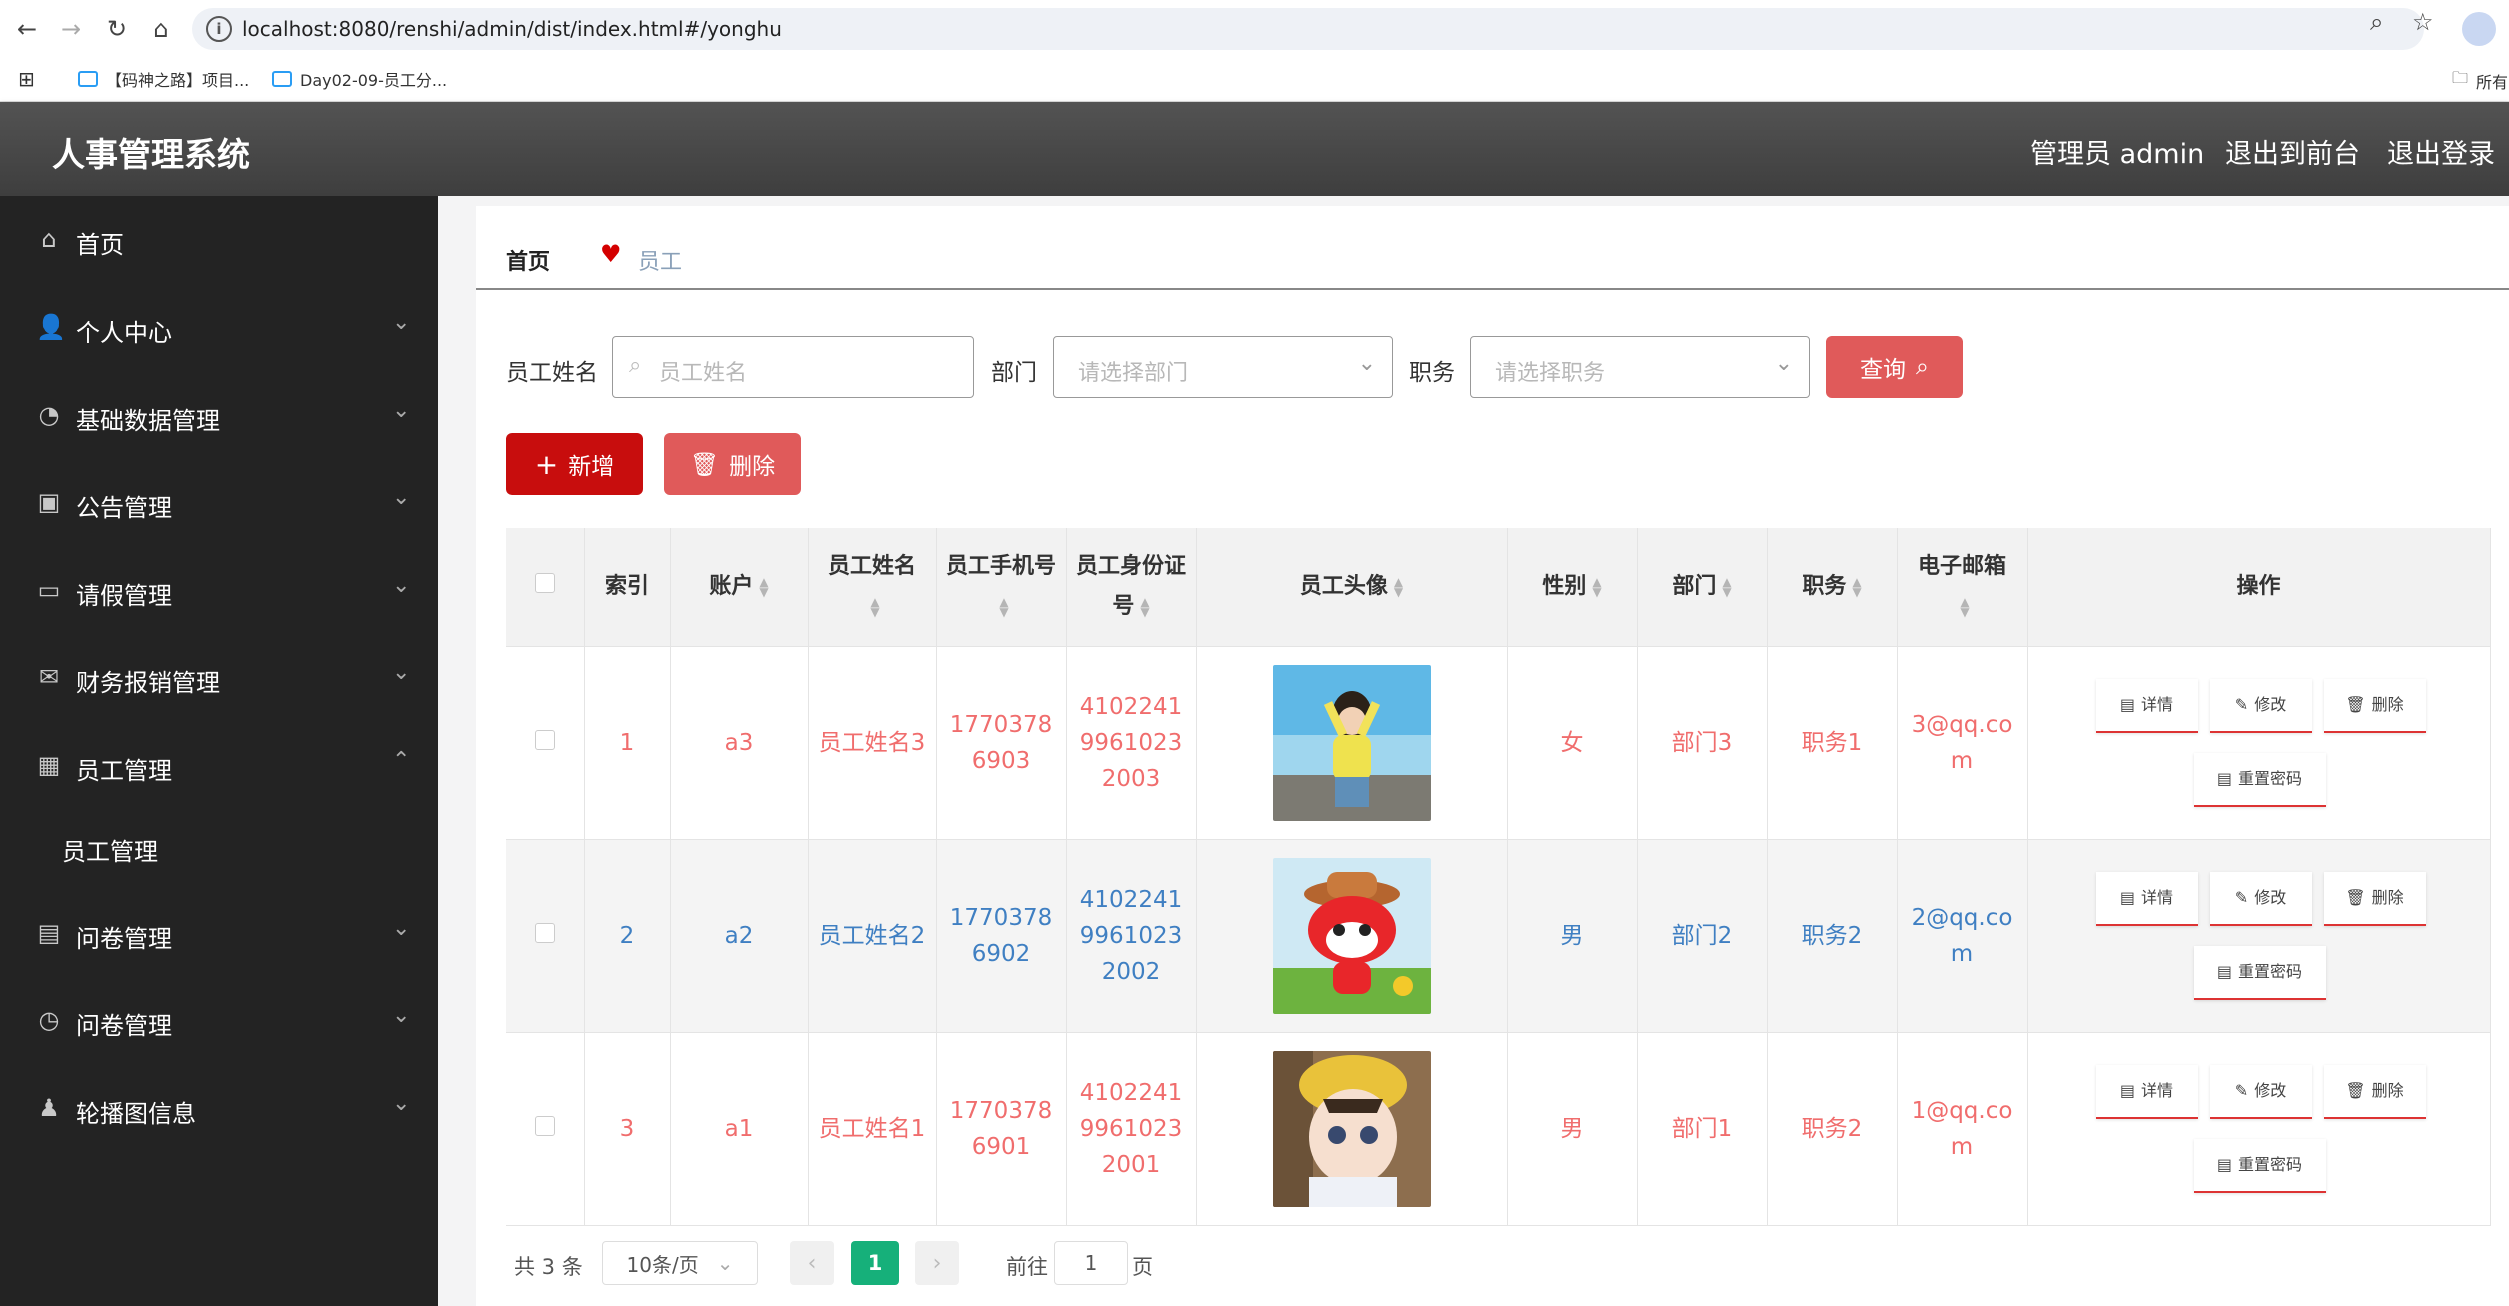 This screenshot has width=2509, height=1306. I want to click on site-info-icon: i, so click(219, 29).